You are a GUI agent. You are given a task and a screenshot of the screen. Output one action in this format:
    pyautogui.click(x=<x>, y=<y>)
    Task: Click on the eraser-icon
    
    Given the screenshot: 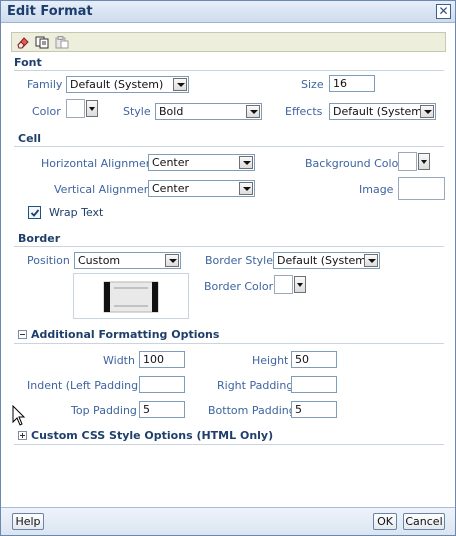 What is the action you would take?
    pyautogui.click(x=23, y=42)
    